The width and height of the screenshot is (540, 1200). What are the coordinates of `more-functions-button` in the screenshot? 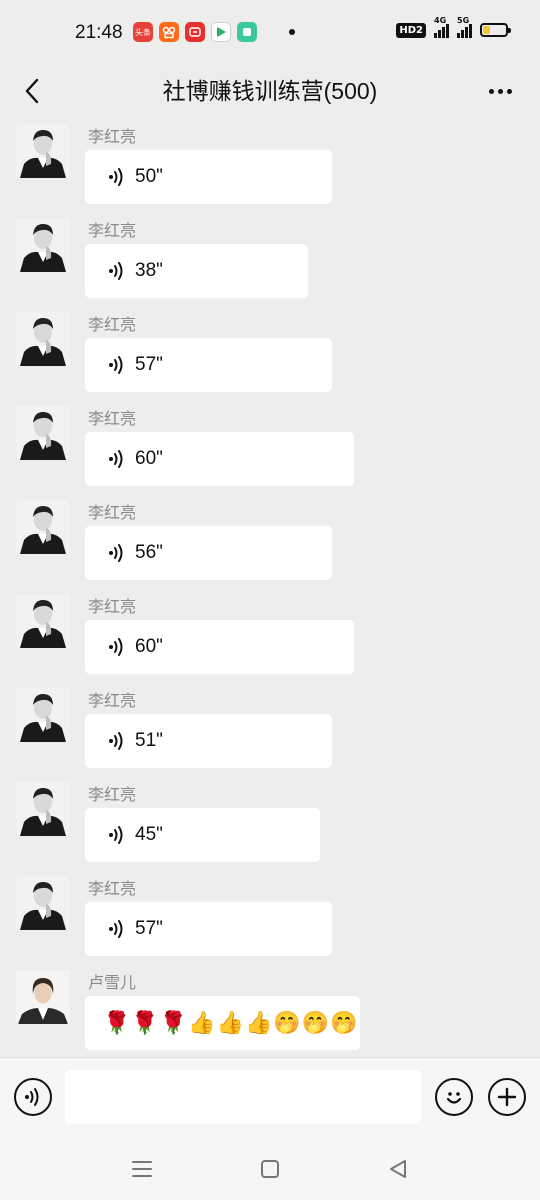 It's located at (507, 1097).